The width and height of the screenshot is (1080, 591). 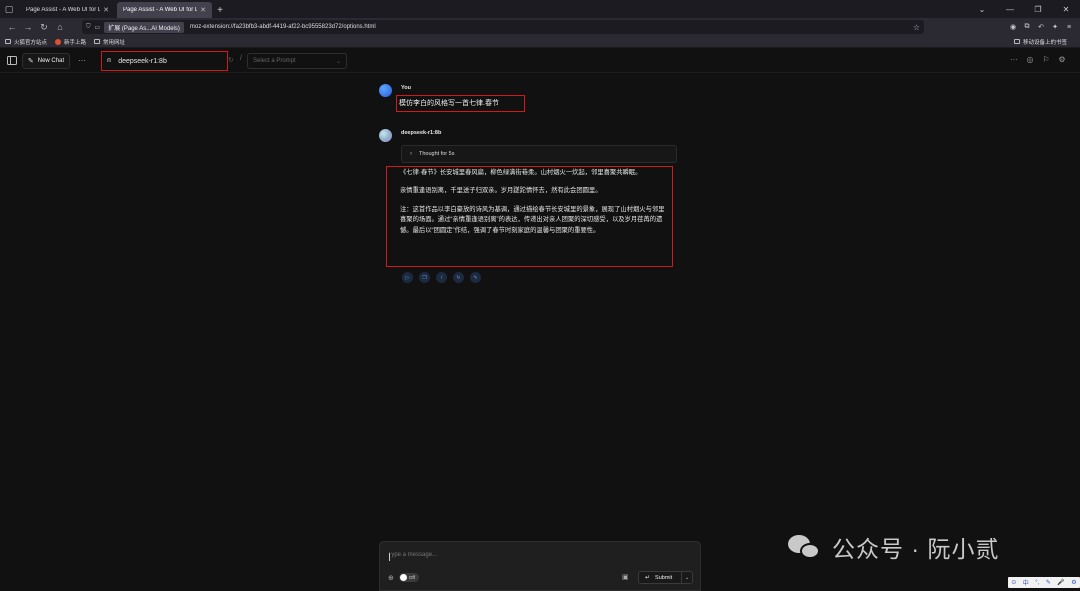 I want to click on minimize-icon: —, so click(x=1010, y=9).